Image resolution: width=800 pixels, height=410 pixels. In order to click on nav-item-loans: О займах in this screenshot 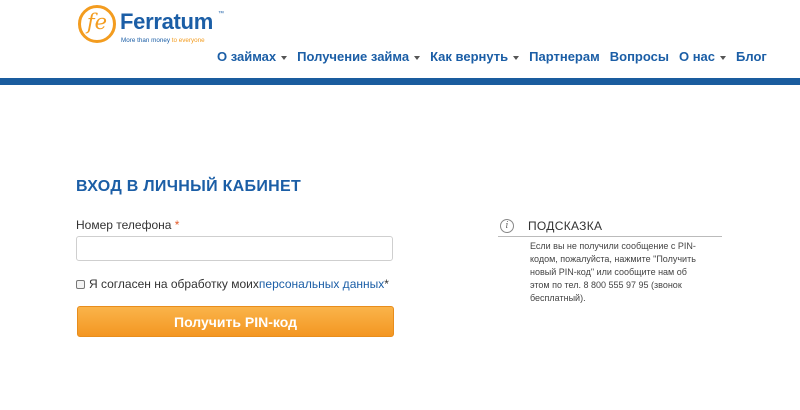, I will do `click(252, 56)`.